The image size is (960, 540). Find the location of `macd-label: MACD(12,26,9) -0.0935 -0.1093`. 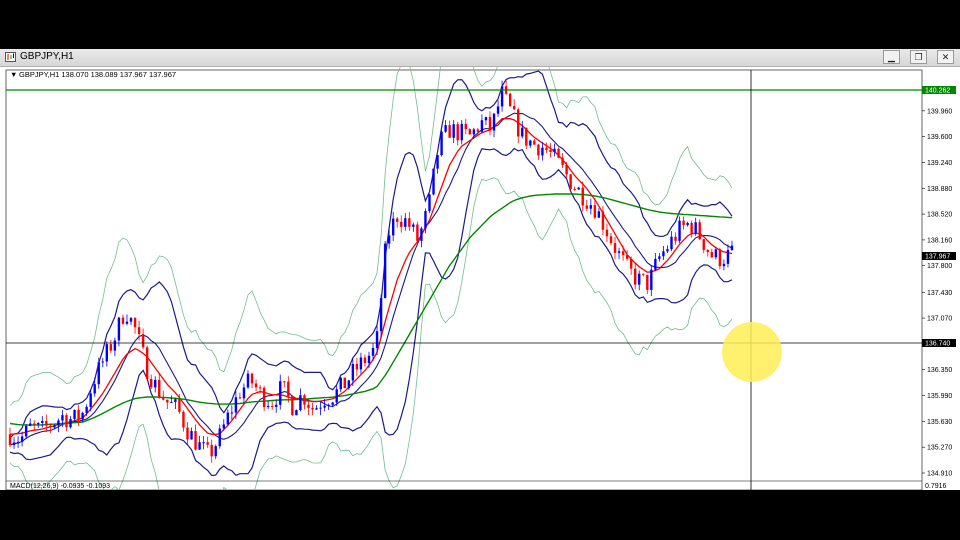

macd-label: MACD(12,26,9) -0.0935 -0.1093 is located at coordinates (60, 486).